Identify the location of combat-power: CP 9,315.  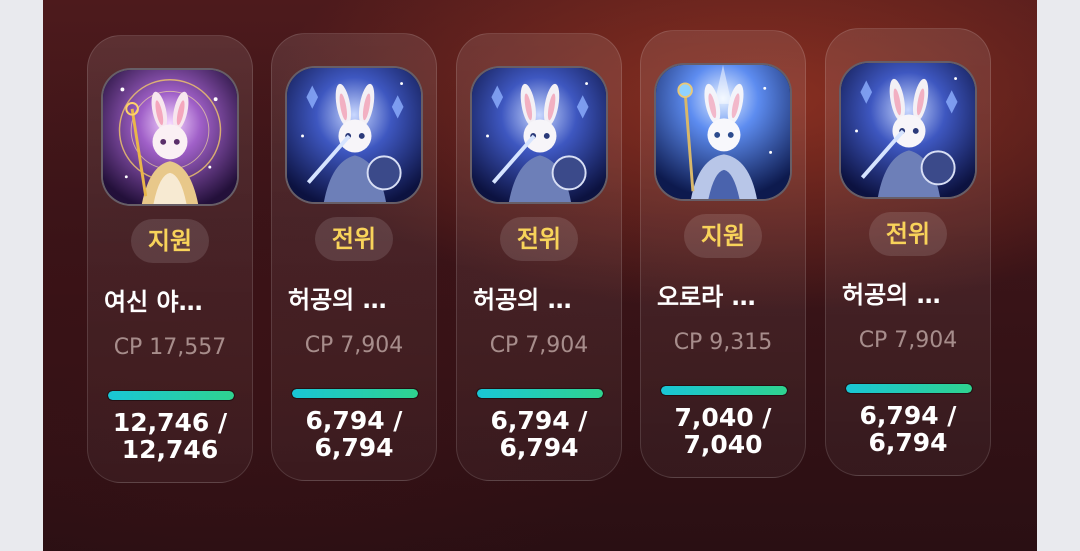
(723, 342).